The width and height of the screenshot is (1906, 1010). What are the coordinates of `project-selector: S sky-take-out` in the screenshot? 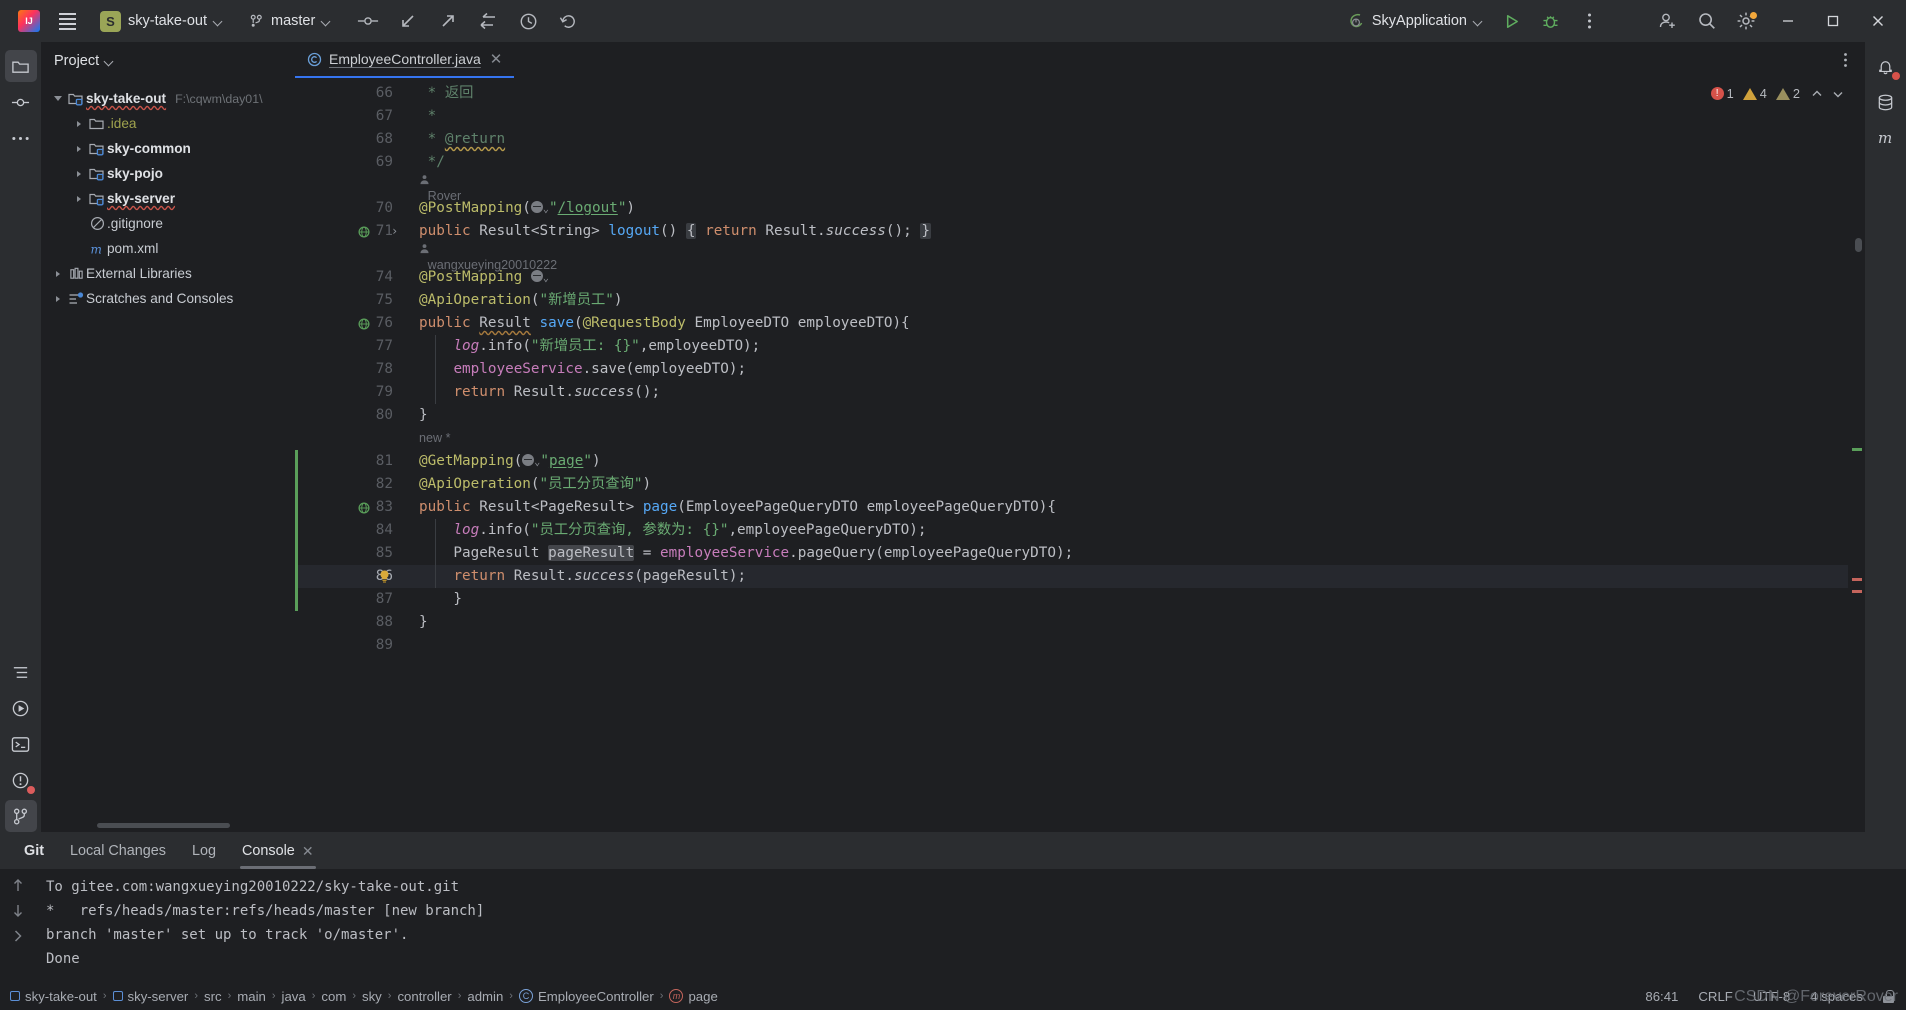 It's located at (161, 21).